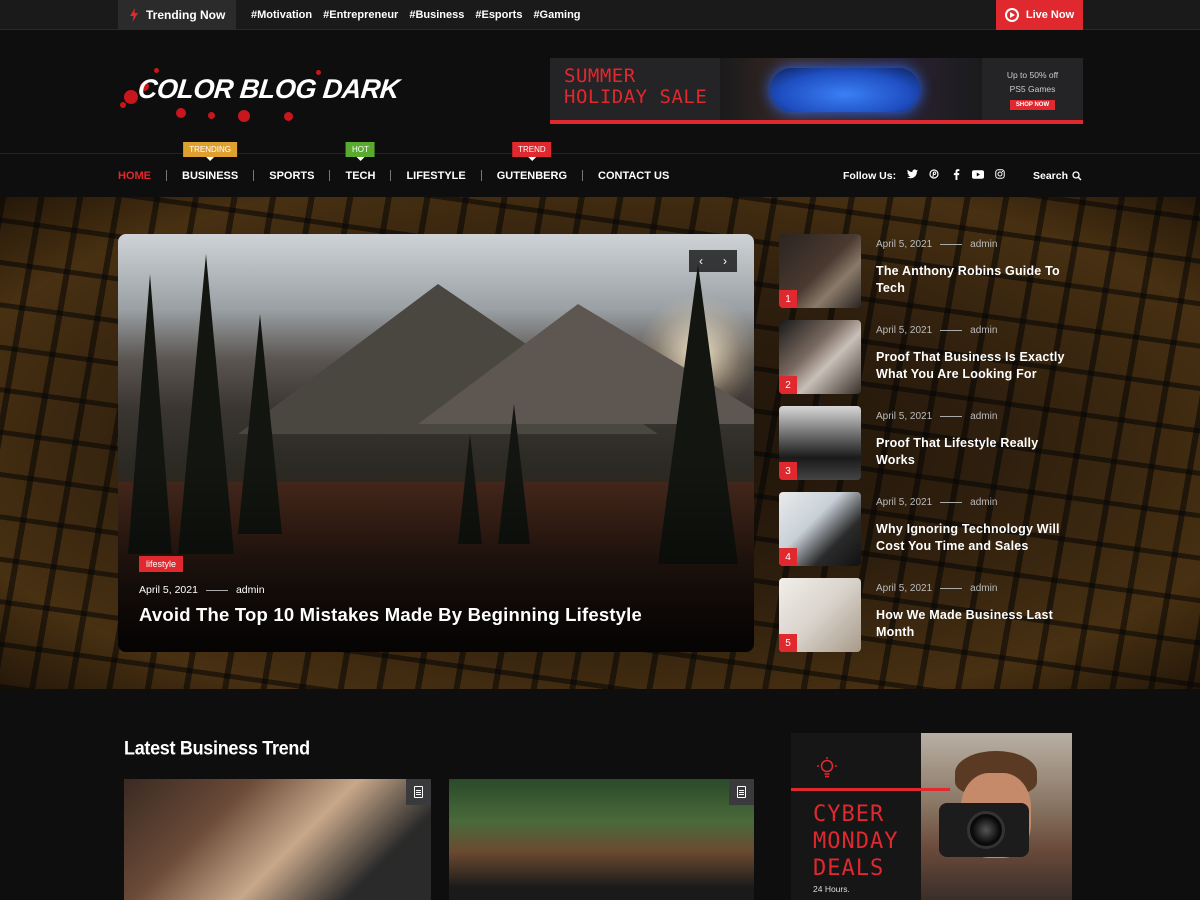 This screenshot has height=900, width=1200. Describe the element at coordinates (142, 175) in the screenshot. I see `nav-home: HOME` at that location.